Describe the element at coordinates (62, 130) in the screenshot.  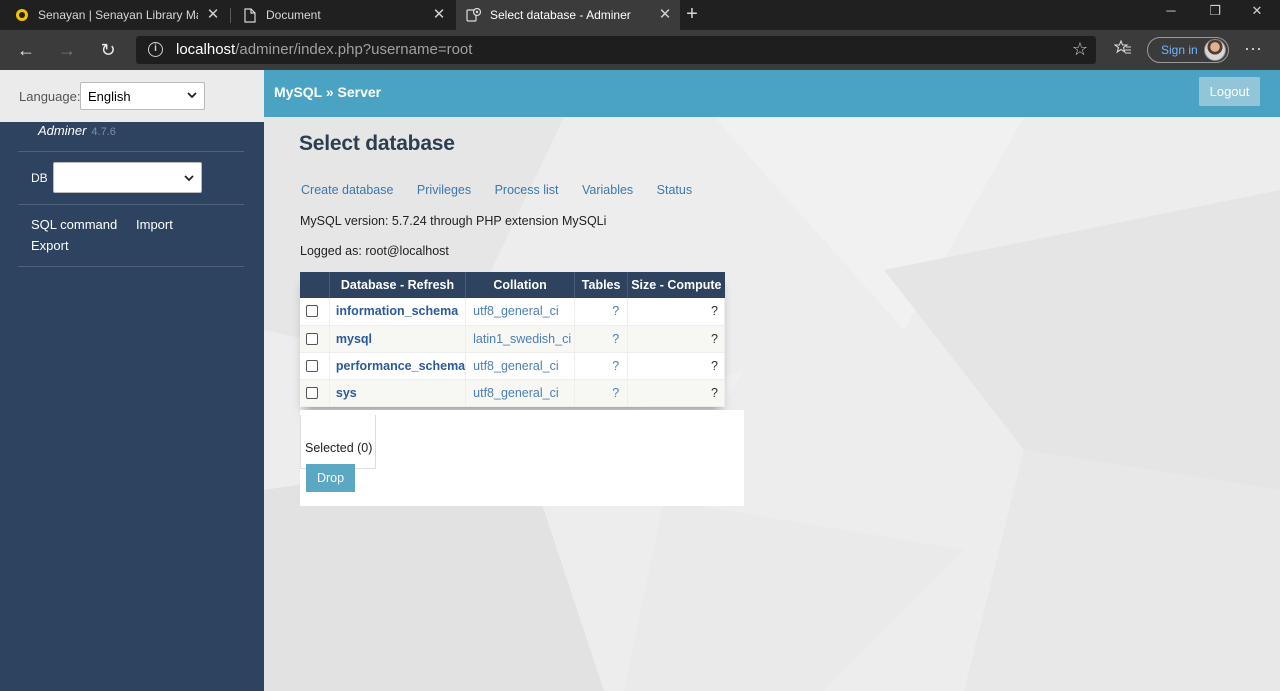
I see `app-name: Adminer` at that location.